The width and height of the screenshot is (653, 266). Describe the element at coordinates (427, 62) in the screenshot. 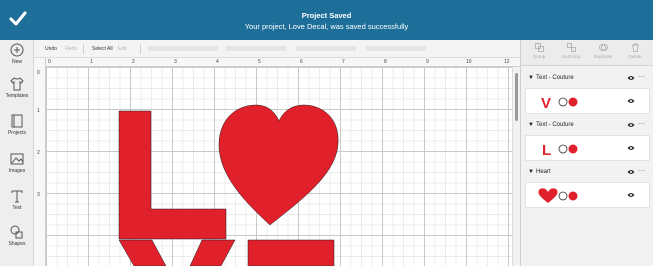

I see `ruler-label: 9` at that location.